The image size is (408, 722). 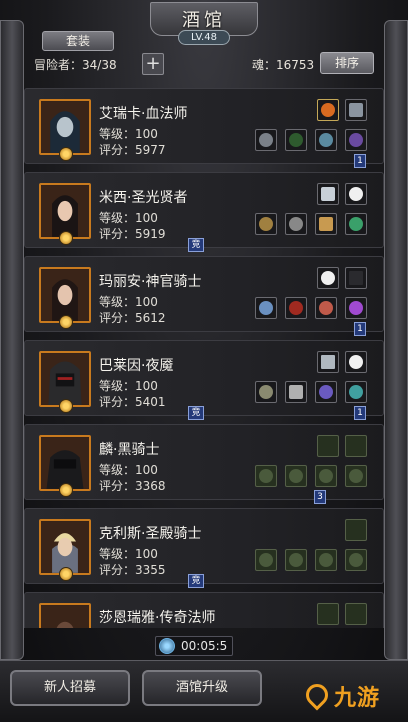 What do you see at coordinates (136, 366) in the screenshot?
I see `hero-name: 巴莱因·夜魇` at bounding box center [136, 366].